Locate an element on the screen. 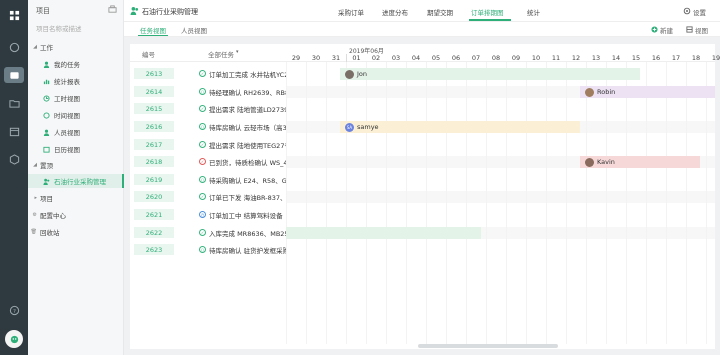 Image resolution: width=720 pixels, height=355 pixels. status-icon: ✓ is located at coordinates (202, 108).